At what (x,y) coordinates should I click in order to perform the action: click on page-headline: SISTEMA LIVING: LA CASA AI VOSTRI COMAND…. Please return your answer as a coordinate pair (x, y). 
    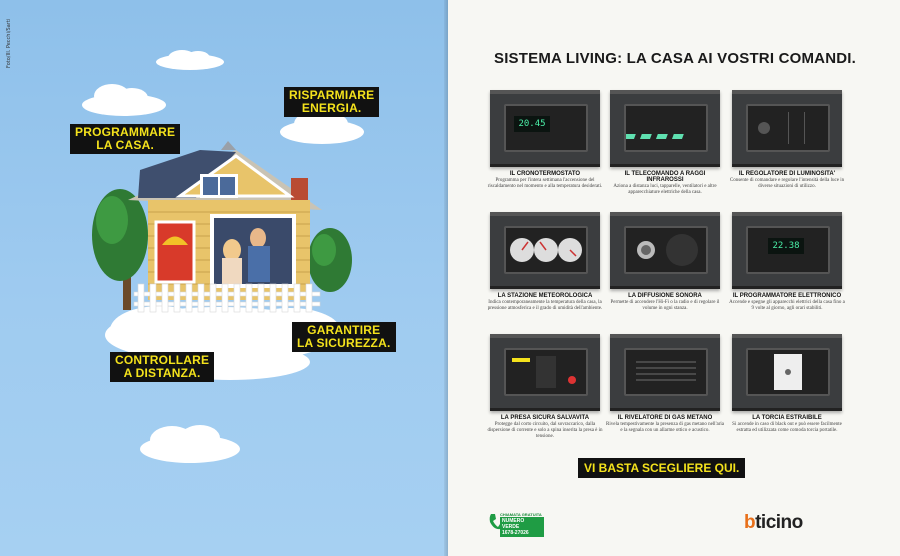
    Looking at the image, I should click on (674, 58).